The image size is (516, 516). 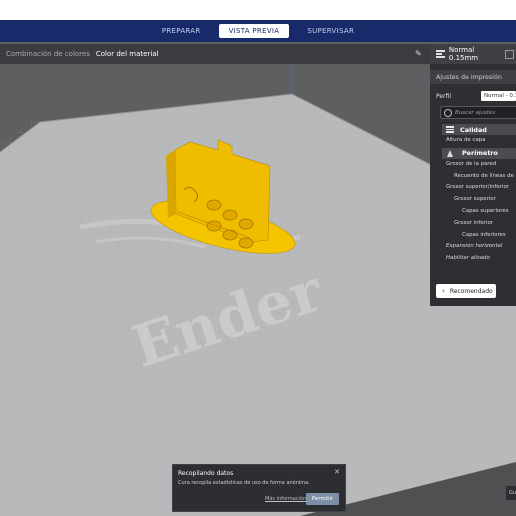 I want to click on profile-select: Normal - 0.15mm, so click(x=498, y=96).